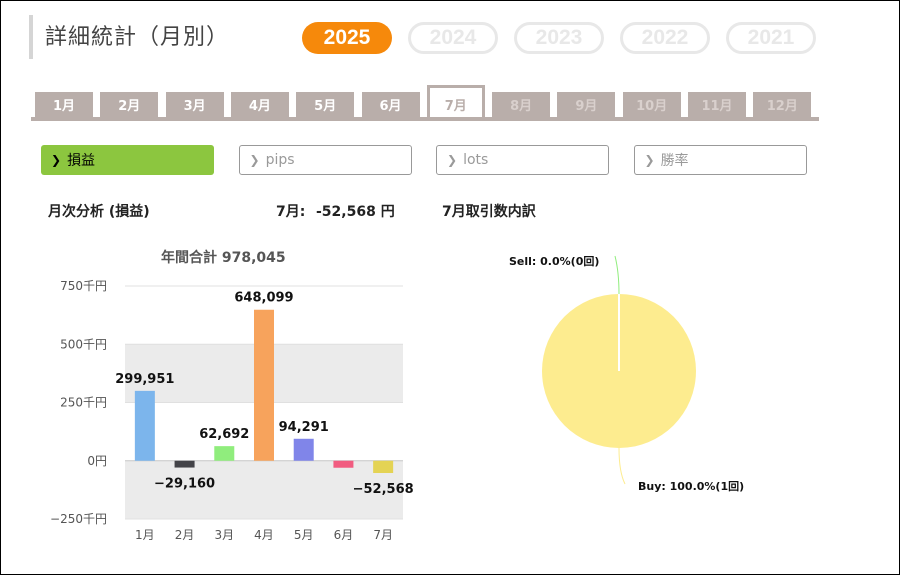 The image size is (900, 575). Describe the element at coordinates (617, 275) in the screenshot. I see `sell-connector` at that location.